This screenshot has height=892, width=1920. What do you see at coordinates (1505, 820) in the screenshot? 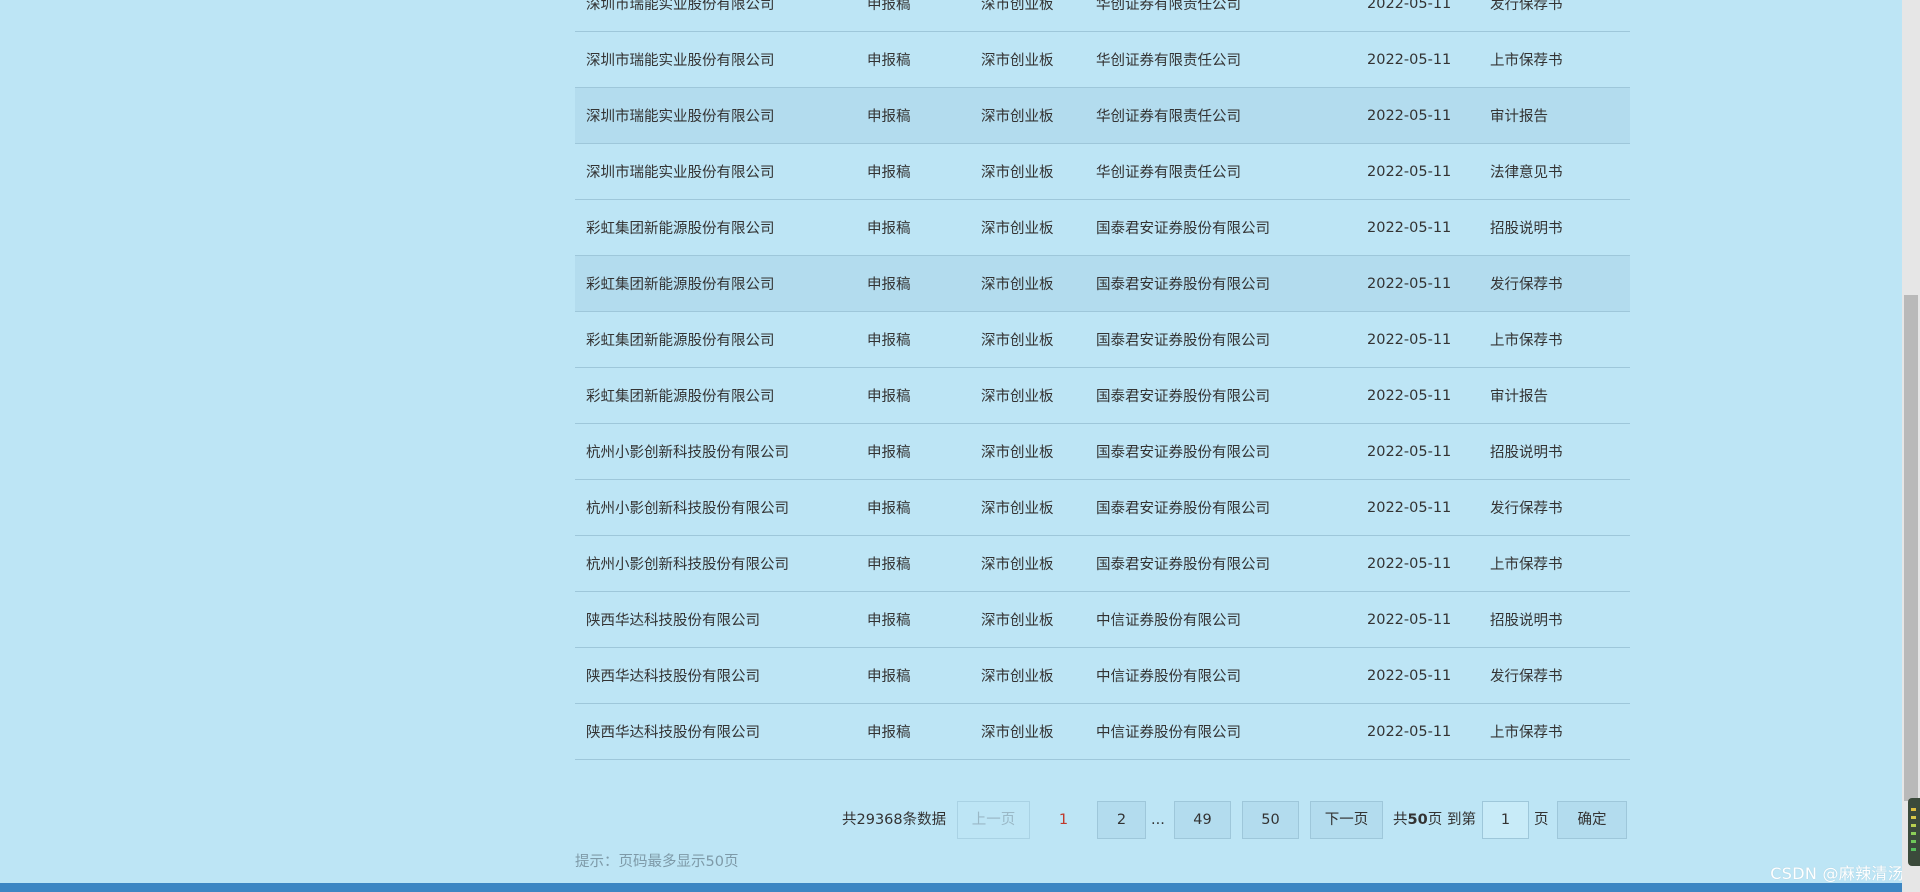
I see `goto-page-input` at bounding box center [1505, 820].